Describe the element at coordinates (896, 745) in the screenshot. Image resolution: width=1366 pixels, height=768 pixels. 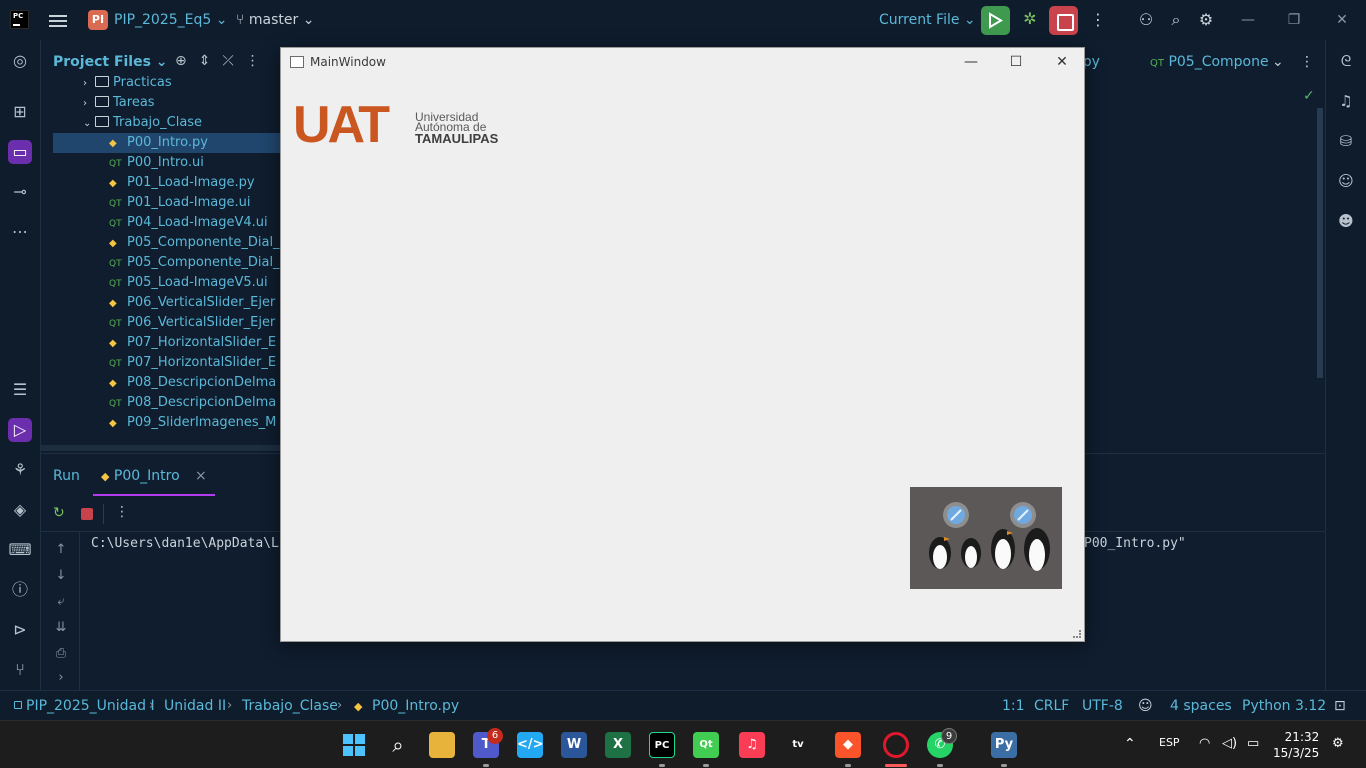
I see `opera-browser-icon` at that location.